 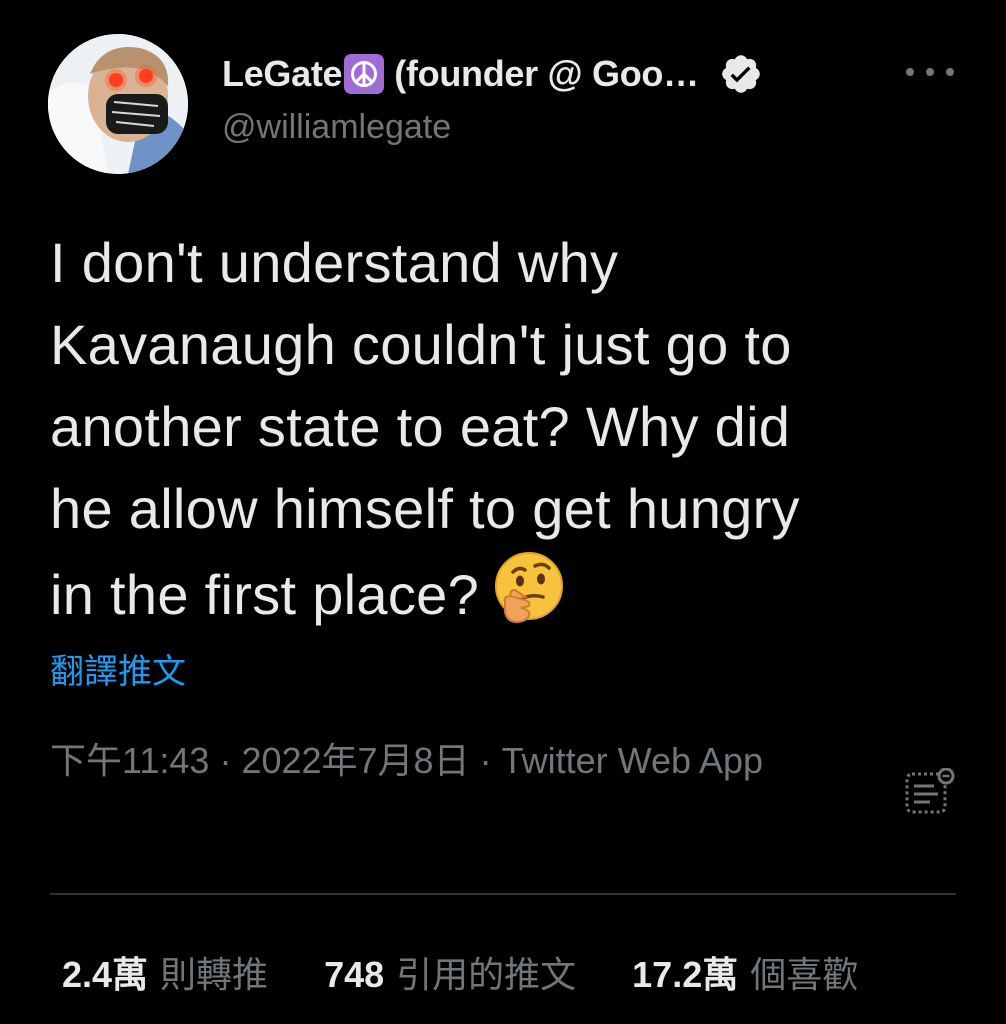 I want to click on analytics-icon, so click(x=930, y=791).